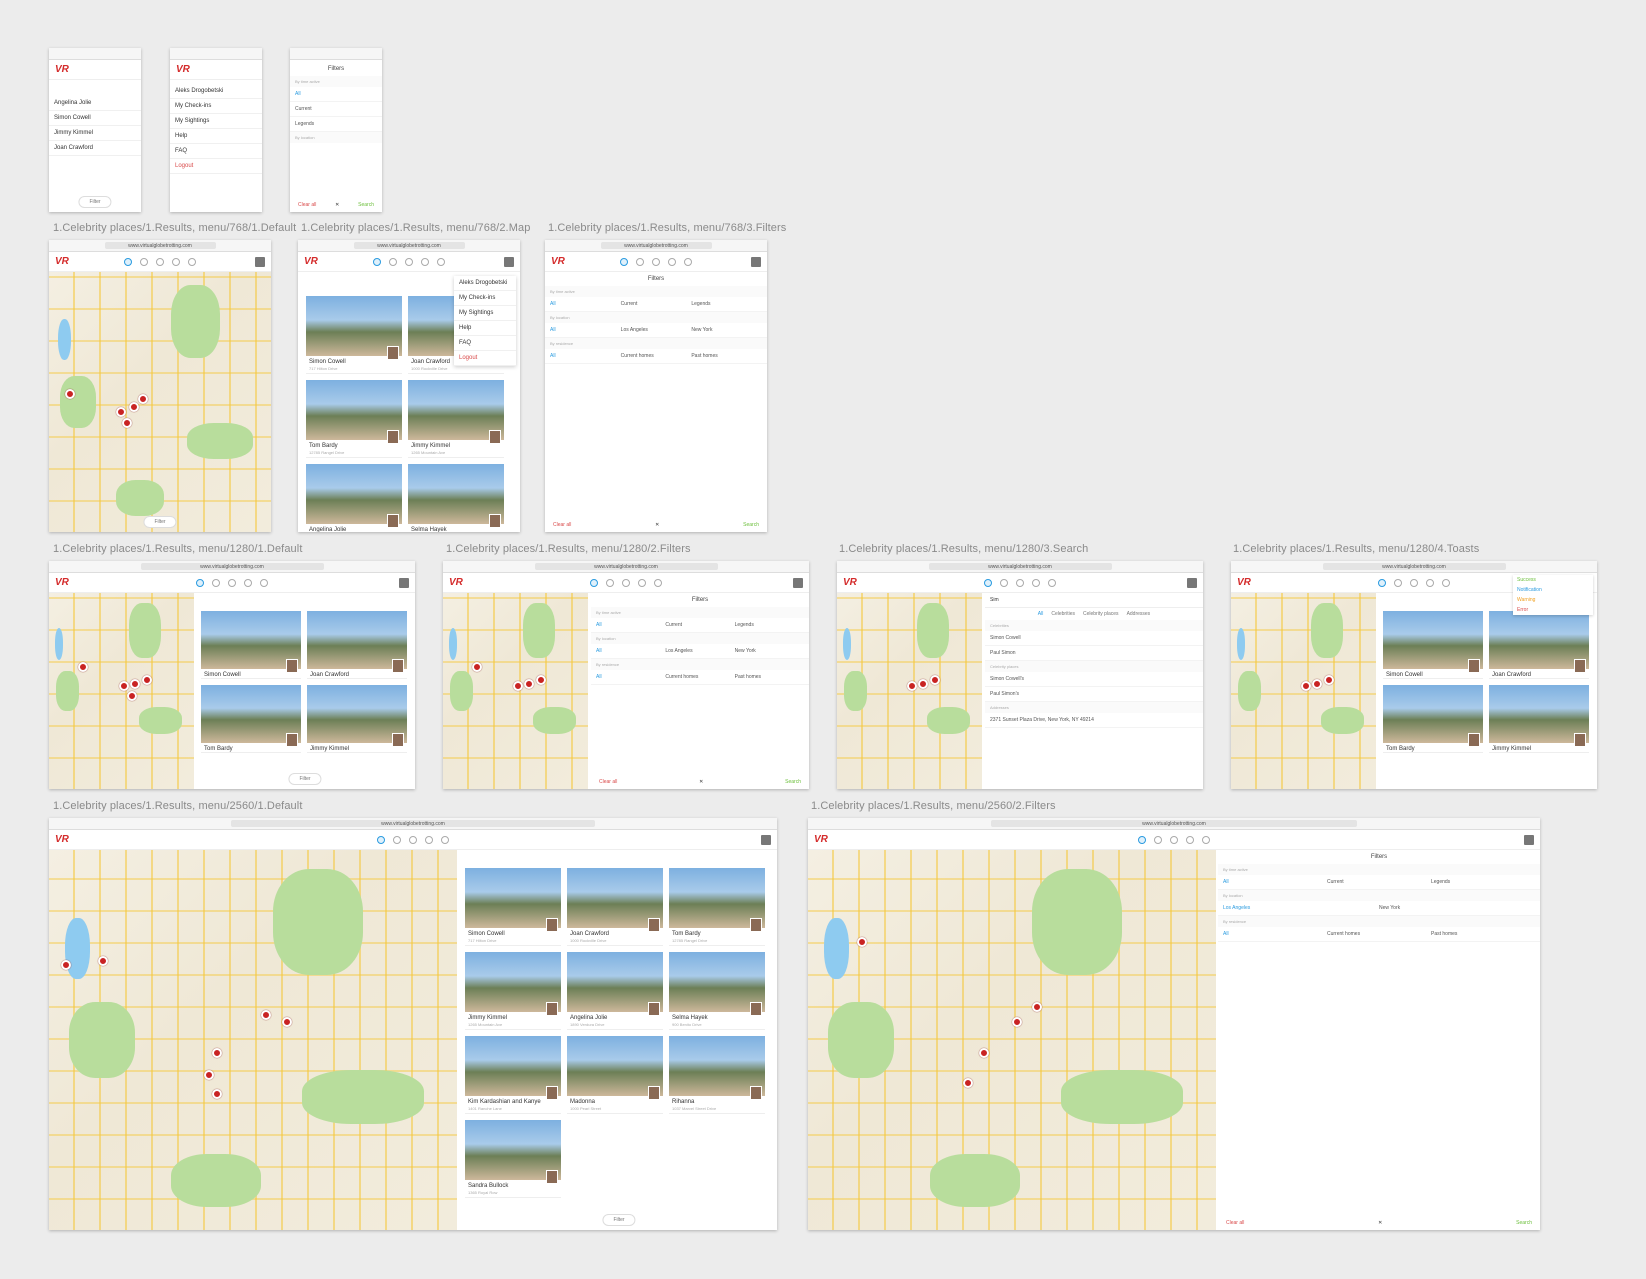 The image size is (1646, 1279). What do you see at coordinates (1414, 566) in the screenshot?
I see `url-bar: www.virtualglobetrotting.com` at bounding box center [1414, 566].